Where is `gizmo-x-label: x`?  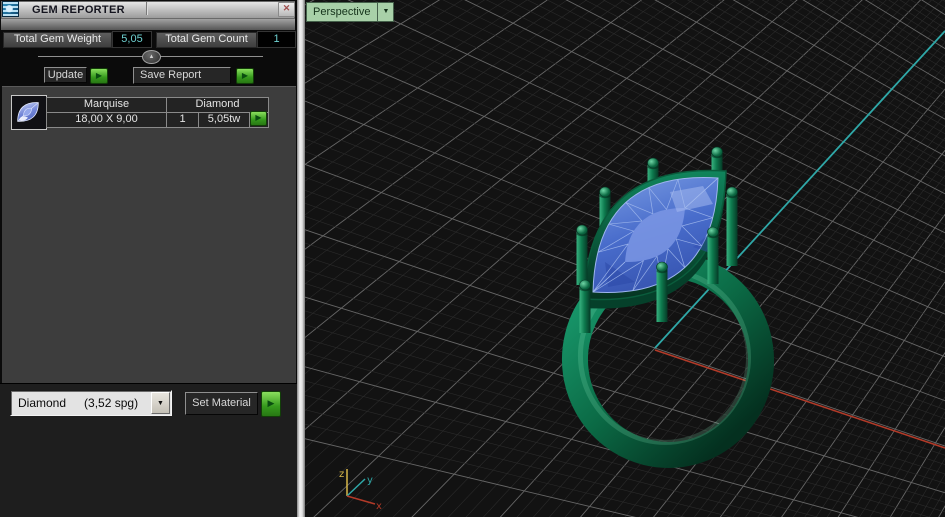 gizmo-x-label: x is located at coordinates (379, 506).